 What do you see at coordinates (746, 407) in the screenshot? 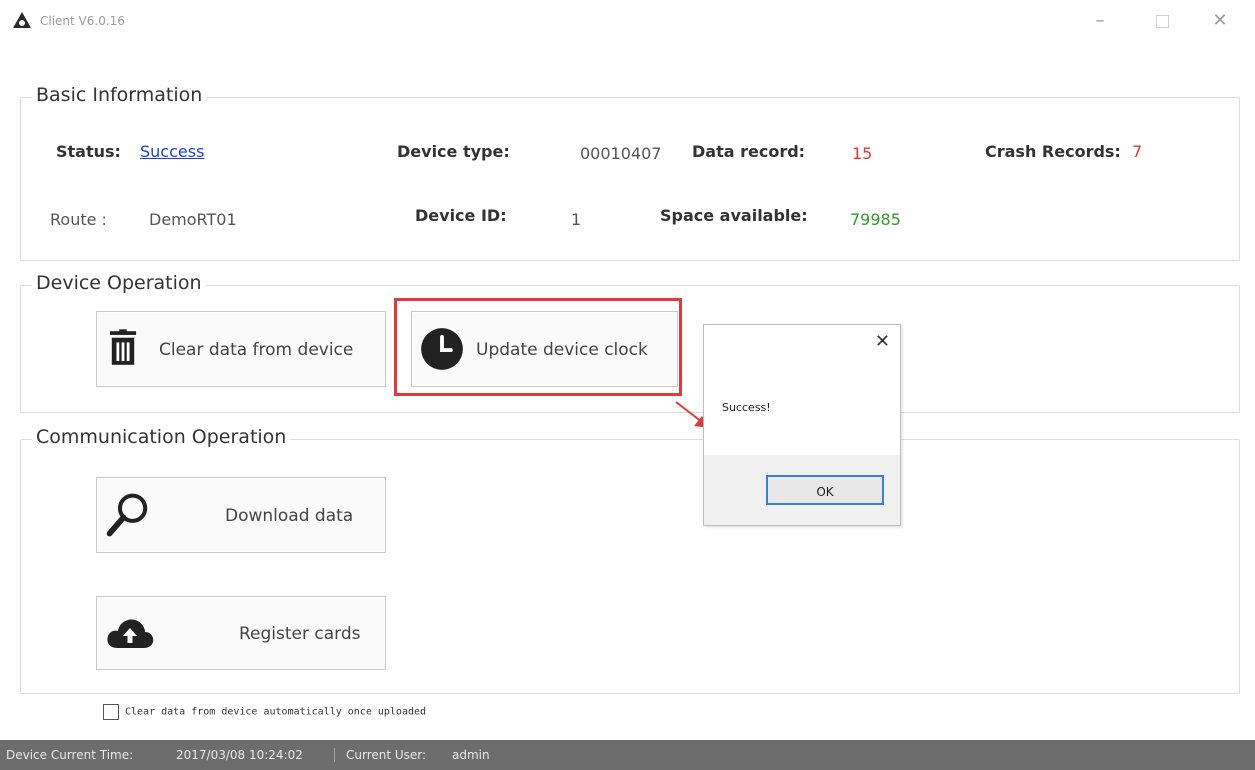
I see `dialog-message: Success!` at bounding box center [746, 407].